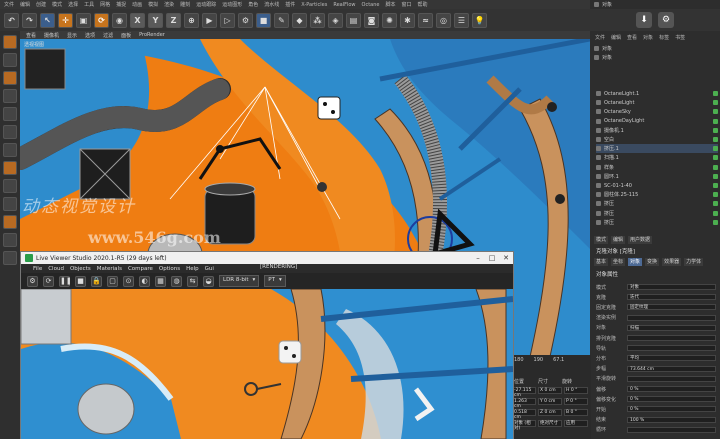 The width and height of the screenshot is (720, 439). Describe the element at coordinates (11, 20) in the screenshot. I see `undo-icon: ↶` at that location.